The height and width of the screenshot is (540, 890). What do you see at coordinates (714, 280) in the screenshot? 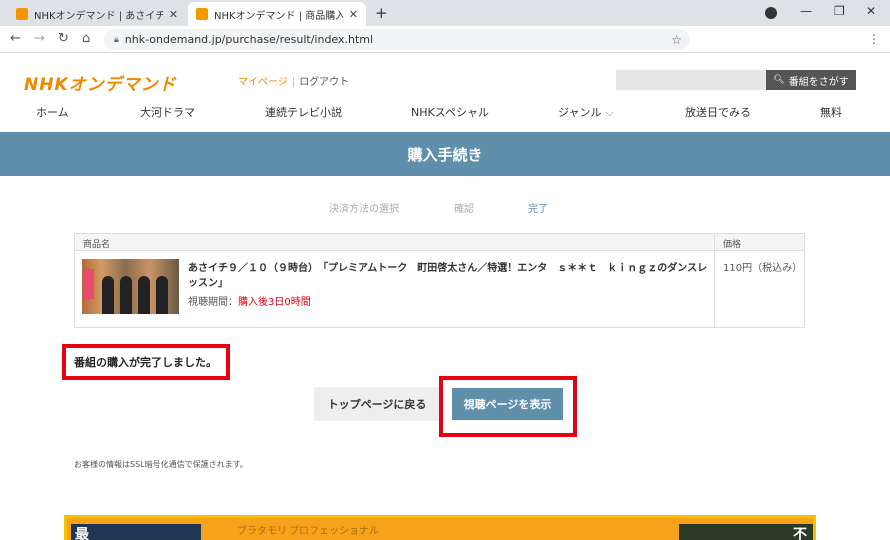
I see `column-divider` at bounding box center [714, 280].